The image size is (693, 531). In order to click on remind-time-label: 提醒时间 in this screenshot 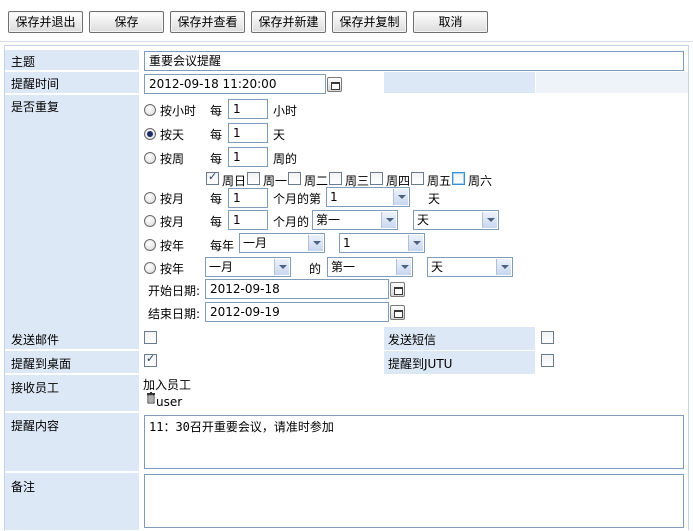, I will do `click(72, 83)`.